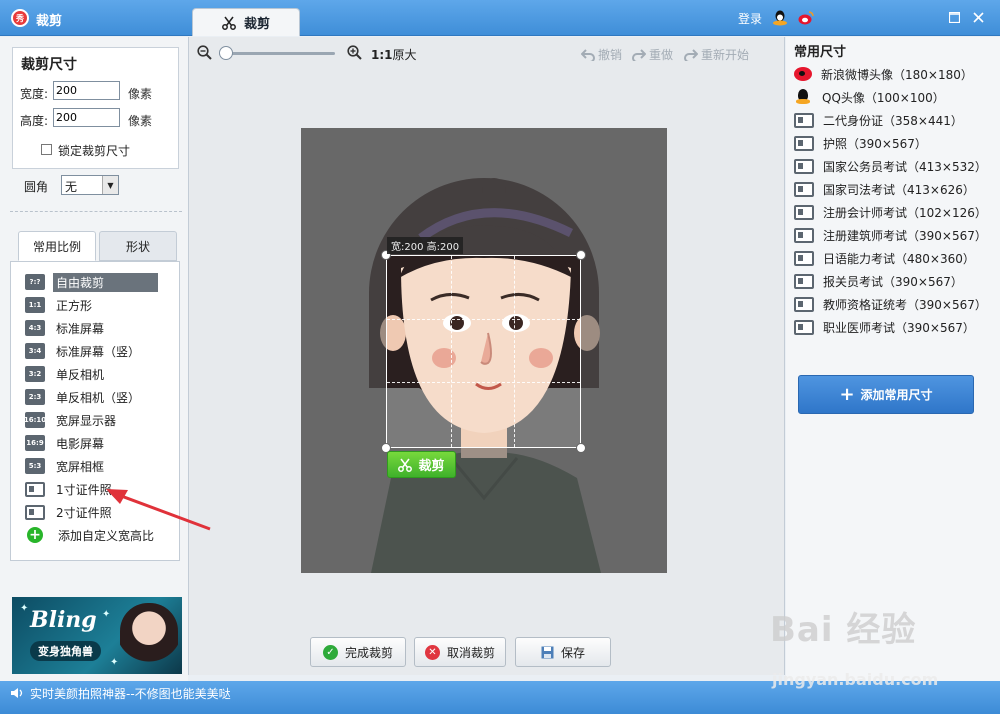  What do you see at coordinates (905, 166) in the screenshot?
I see `preset-label: 国家公务员考试（413×532）` at bounding box center [905, 166].